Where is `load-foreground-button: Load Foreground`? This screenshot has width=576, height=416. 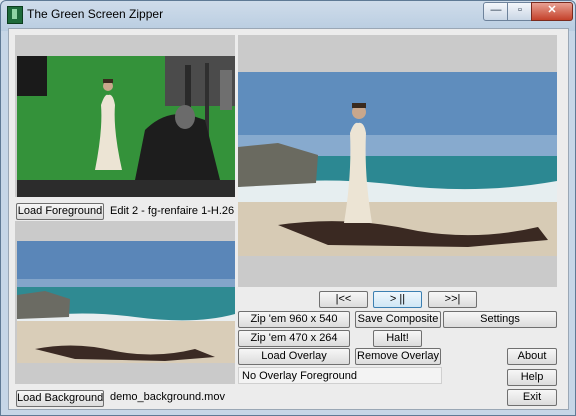 load-foreground-button: Load Foreground is located at coordinates (60, 211).